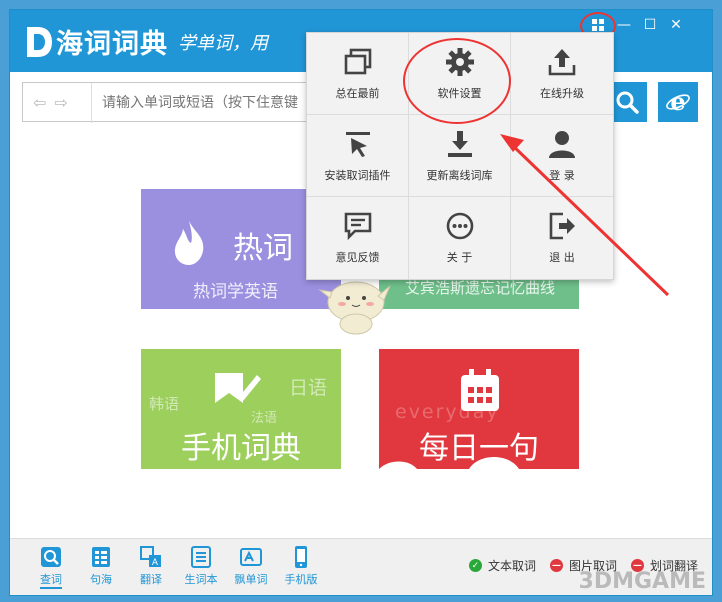  What do you see at coordinates (511, 566) in the screenshot?
I see `text-capture-label: 文本取词` at bounding box center [511, 566].